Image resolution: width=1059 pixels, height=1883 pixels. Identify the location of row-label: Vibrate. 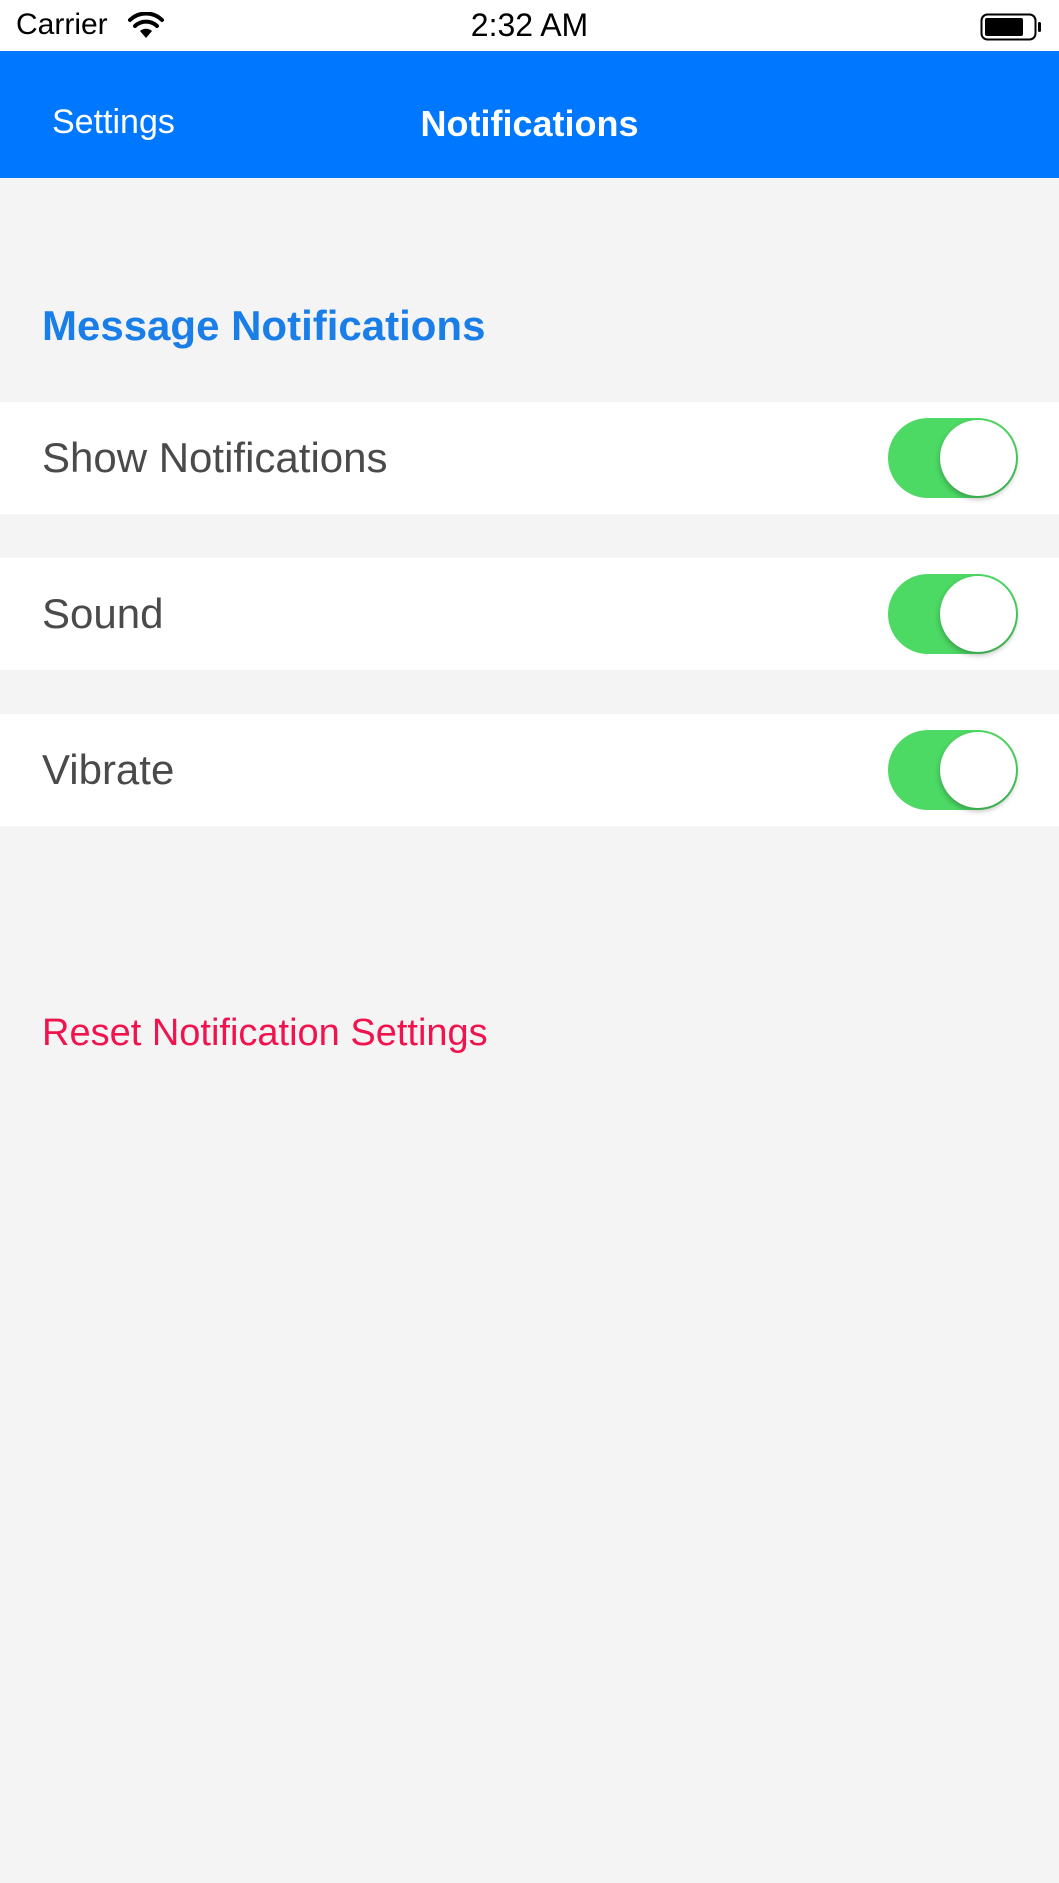
(108, 769).